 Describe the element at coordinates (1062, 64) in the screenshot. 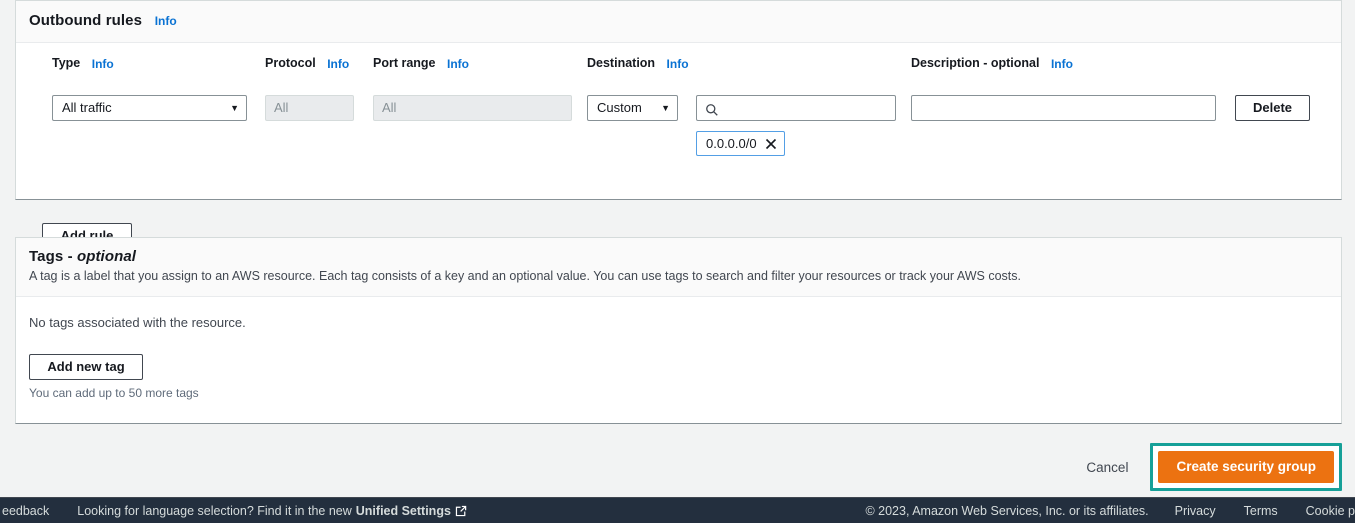

I see `description-info-link: Info` at that location.